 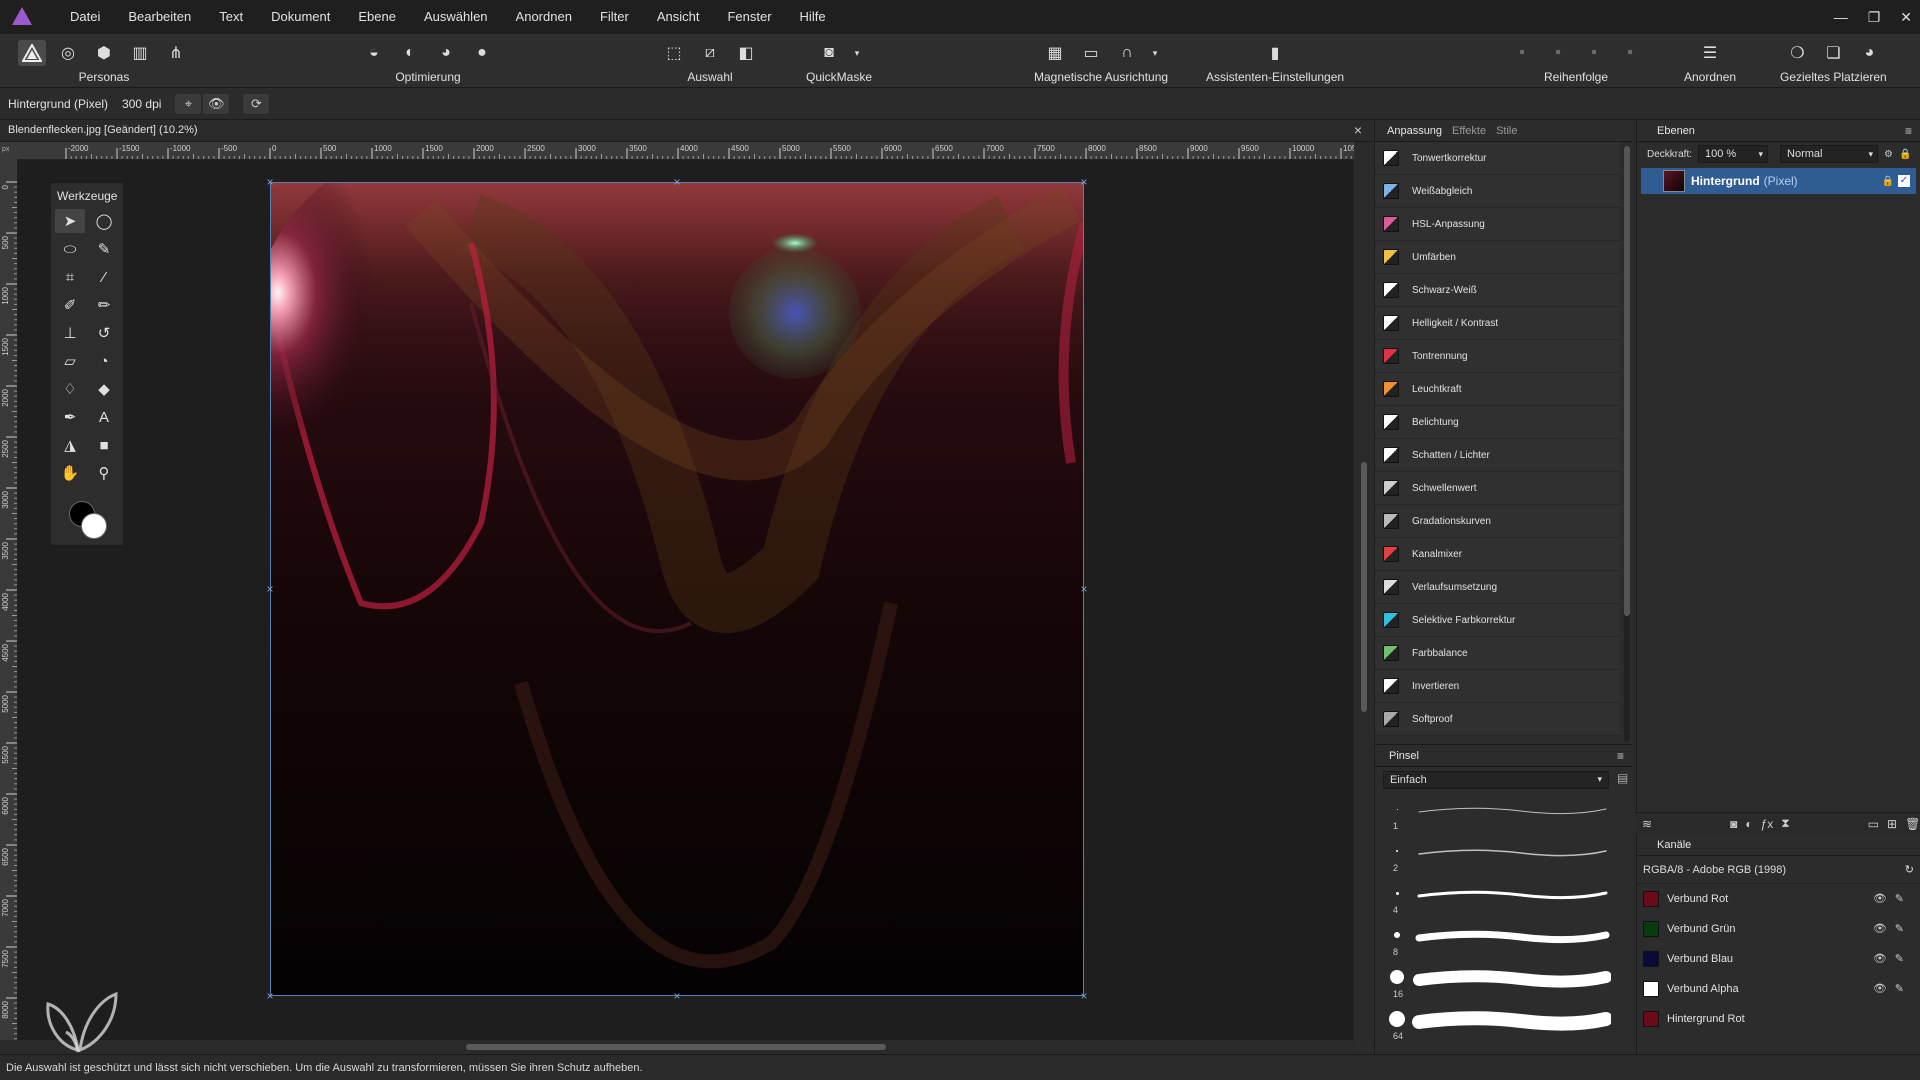 What do you see at coordinates (1630, 53) in the screenshot?
I see `order-front-icon: ▪` at bounding box center [1630, 53].